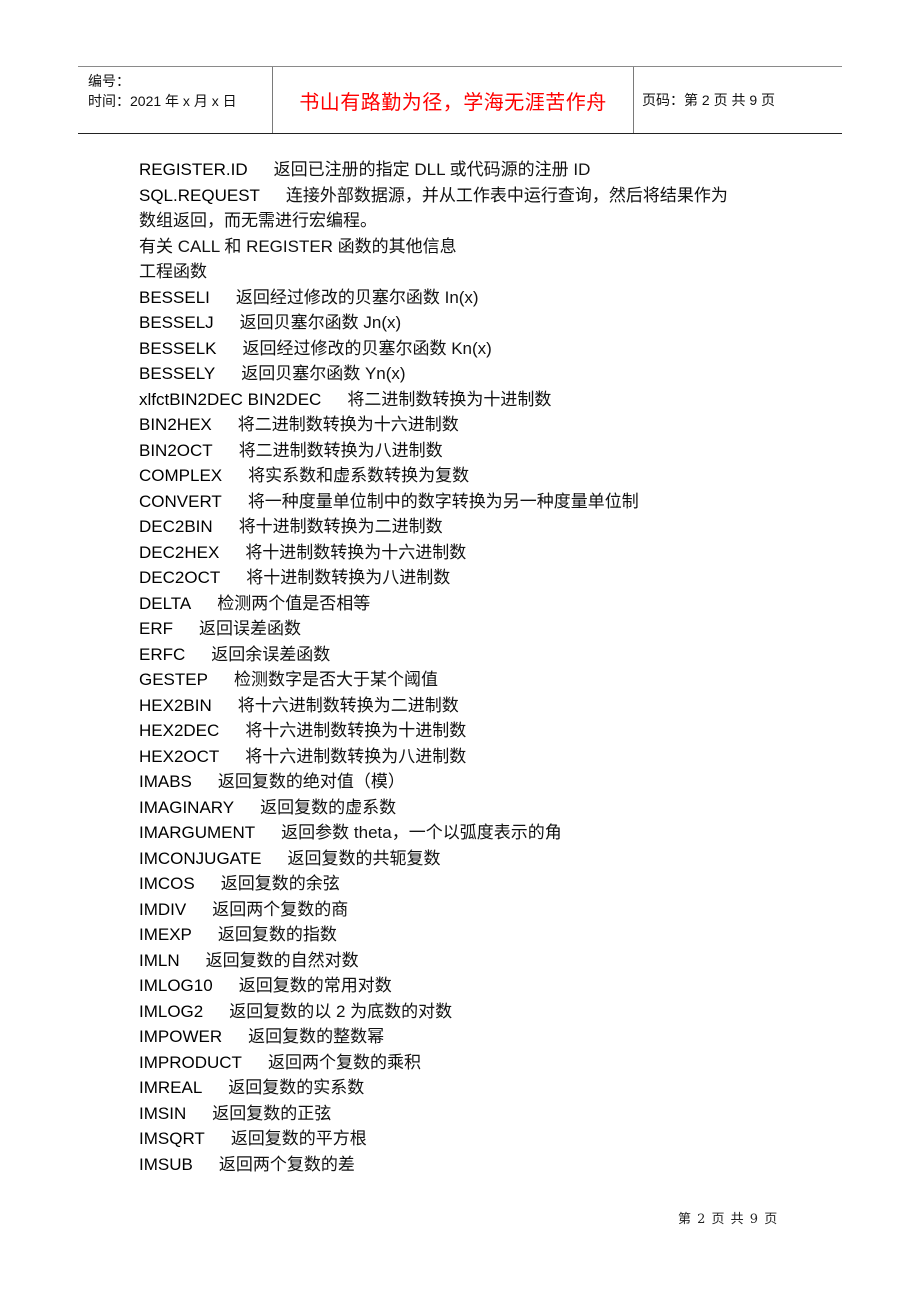 The height and width of the screenshot is (1302, 920). I want to click on function-description: 返回两个复数的商, so click(280, 909).